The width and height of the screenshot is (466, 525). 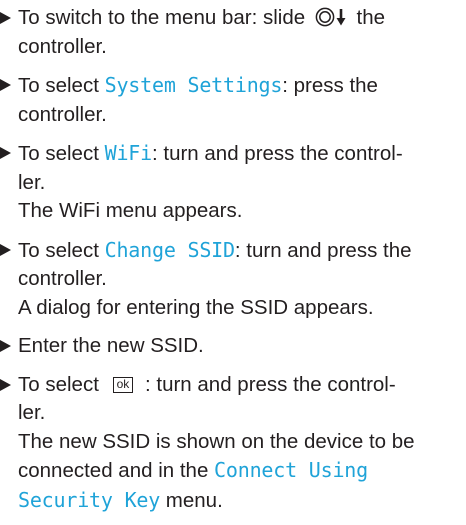 I want to click on controller-slide-down-icon, so click(x=330, y=17).